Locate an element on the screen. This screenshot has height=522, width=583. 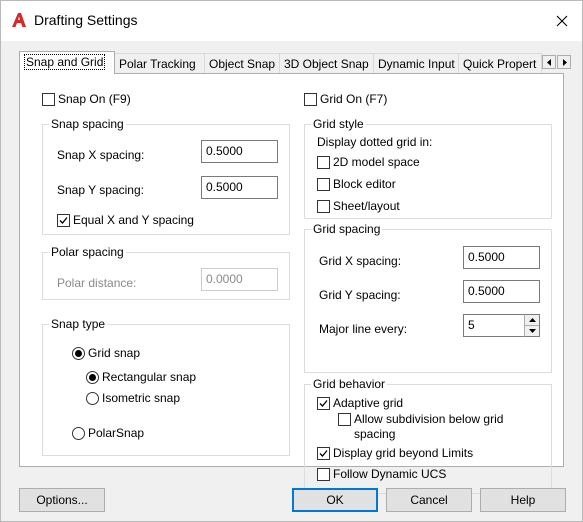
tab-dynamic-input: Dynamic Input is located at coordinates (416, 63).